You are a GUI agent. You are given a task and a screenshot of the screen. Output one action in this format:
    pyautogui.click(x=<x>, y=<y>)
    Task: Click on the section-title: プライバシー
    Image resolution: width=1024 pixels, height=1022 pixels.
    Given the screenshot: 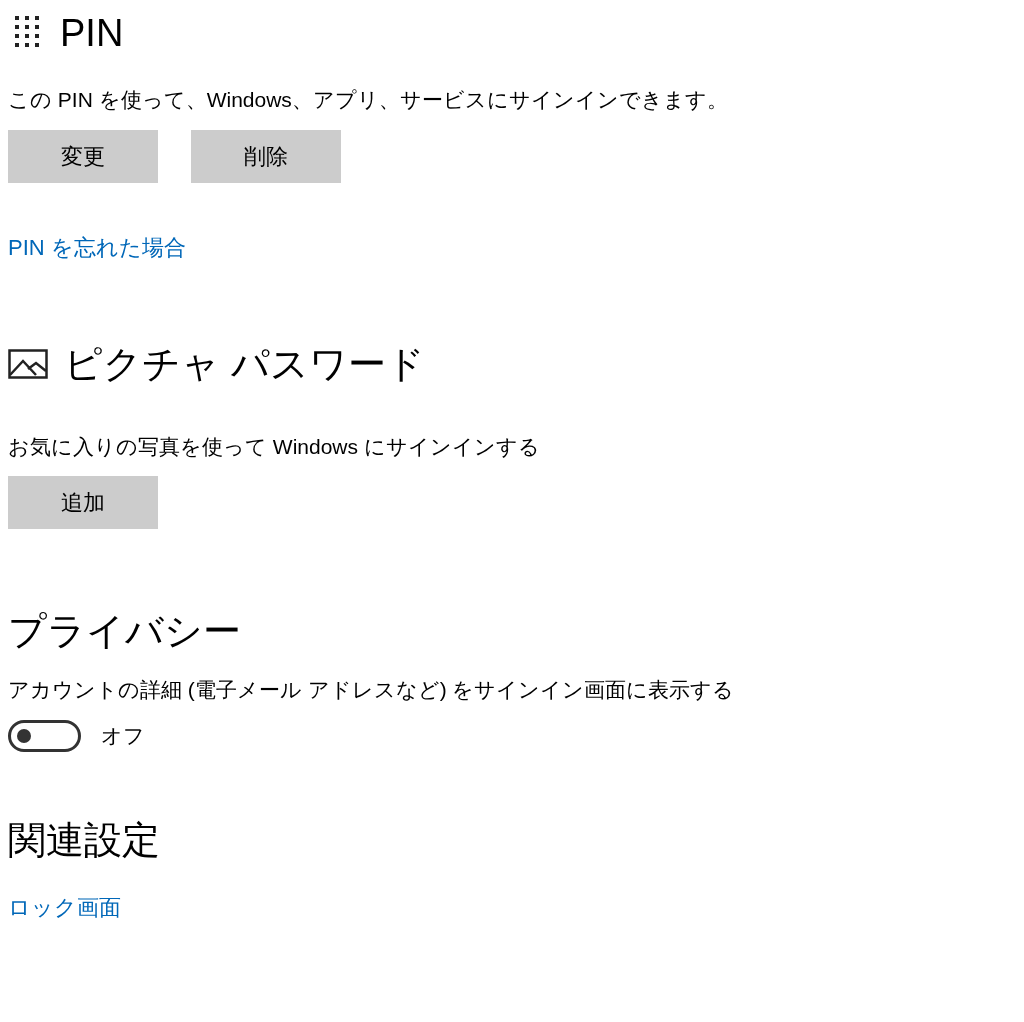 What is the action you would take?
    pyautogui.click(x=125, y=631)
    